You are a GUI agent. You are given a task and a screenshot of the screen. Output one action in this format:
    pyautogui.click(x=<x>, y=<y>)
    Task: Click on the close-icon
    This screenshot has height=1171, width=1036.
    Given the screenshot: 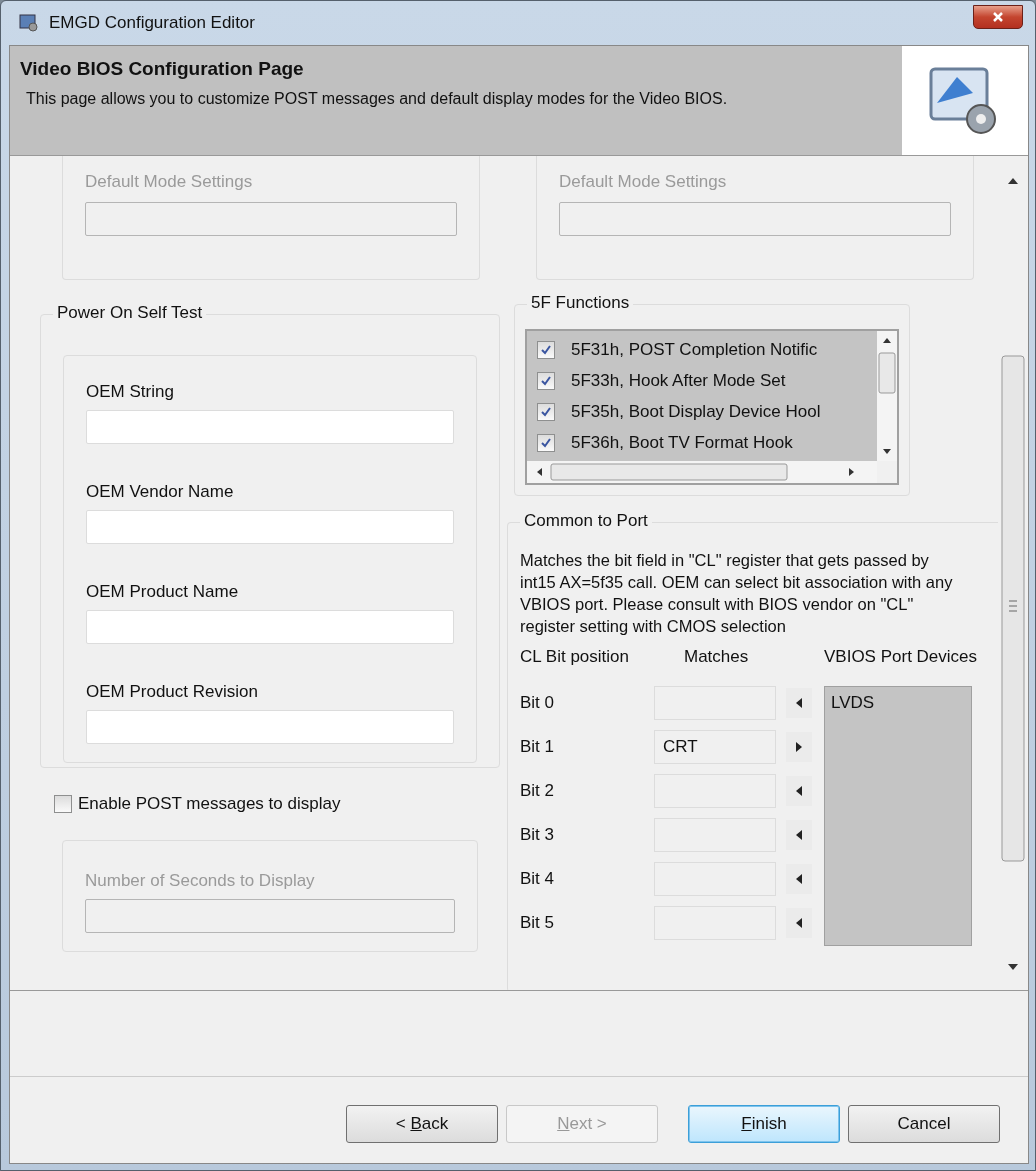 What is the action you would take?
    pyautogui.click(x=998, y=17)
    